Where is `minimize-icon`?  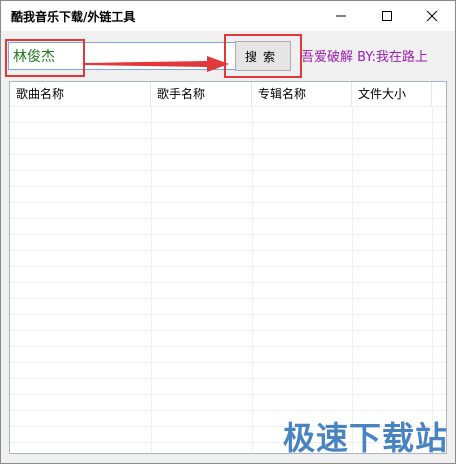 minimize-icon is located at coordinates (341, 16).